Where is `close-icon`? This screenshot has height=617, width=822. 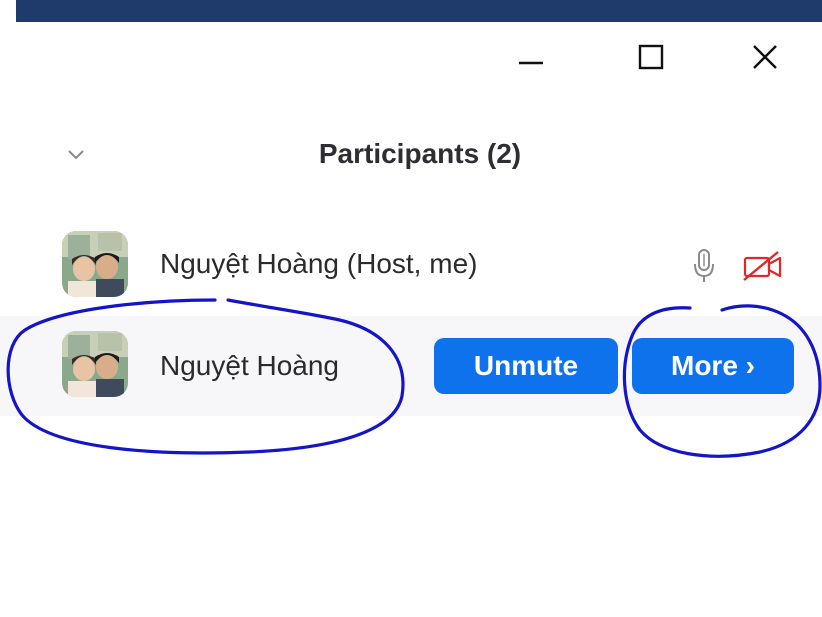
close-icon is located at coordinates (765, 57).